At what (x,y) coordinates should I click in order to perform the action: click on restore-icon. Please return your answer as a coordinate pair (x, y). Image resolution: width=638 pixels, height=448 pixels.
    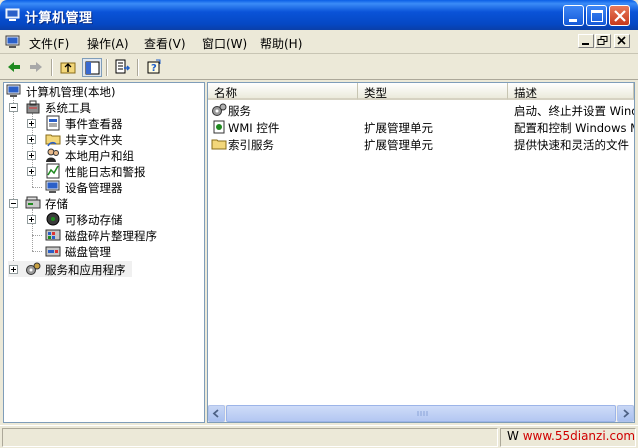
    Looking at the image, I should click on (602, 40).